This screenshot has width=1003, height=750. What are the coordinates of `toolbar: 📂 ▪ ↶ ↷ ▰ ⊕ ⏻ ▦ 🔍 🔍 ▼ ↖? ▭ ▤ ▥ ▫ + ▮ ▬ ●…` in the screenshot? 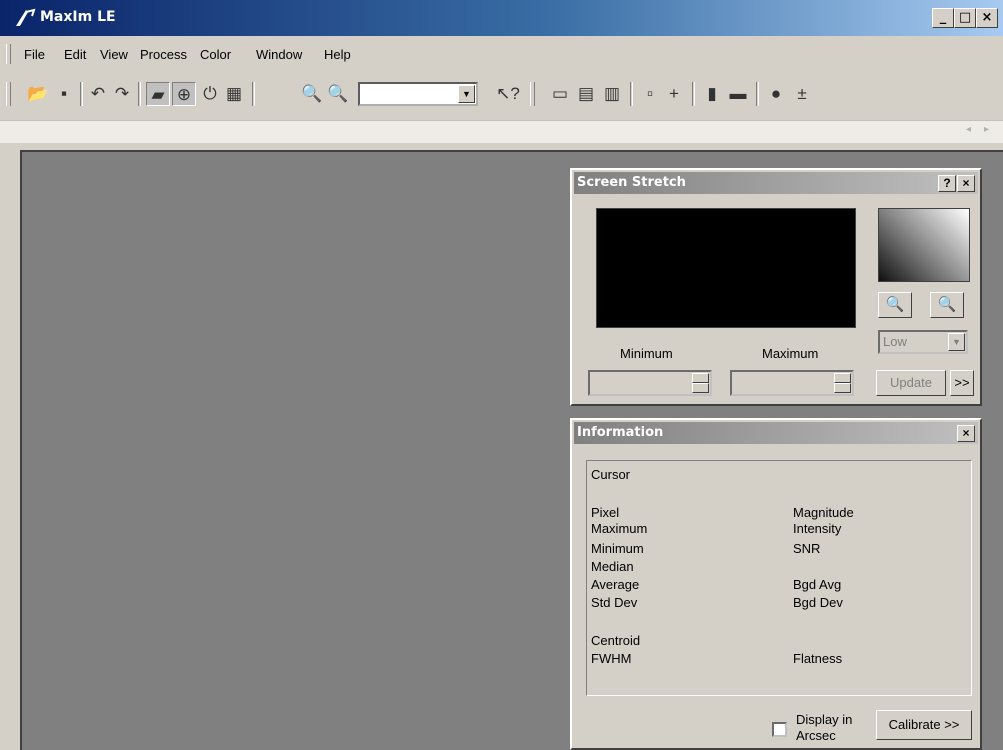 It's located at (501, 95).